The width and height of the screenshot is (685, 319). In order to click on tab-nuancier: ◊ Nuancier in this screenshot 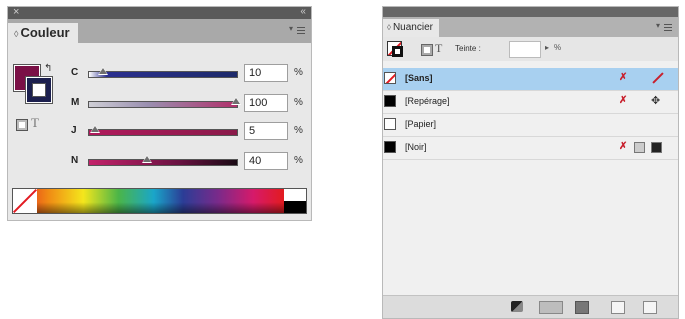, I will do `click(411, 28)`.